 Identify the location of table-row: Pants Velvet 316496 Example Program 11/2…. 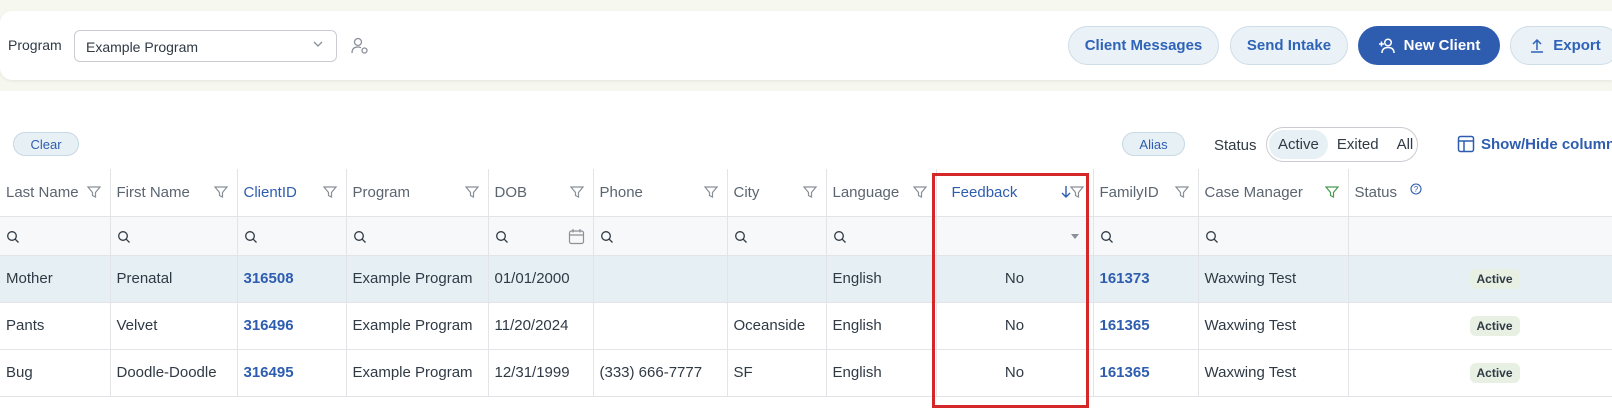
(806, 326).